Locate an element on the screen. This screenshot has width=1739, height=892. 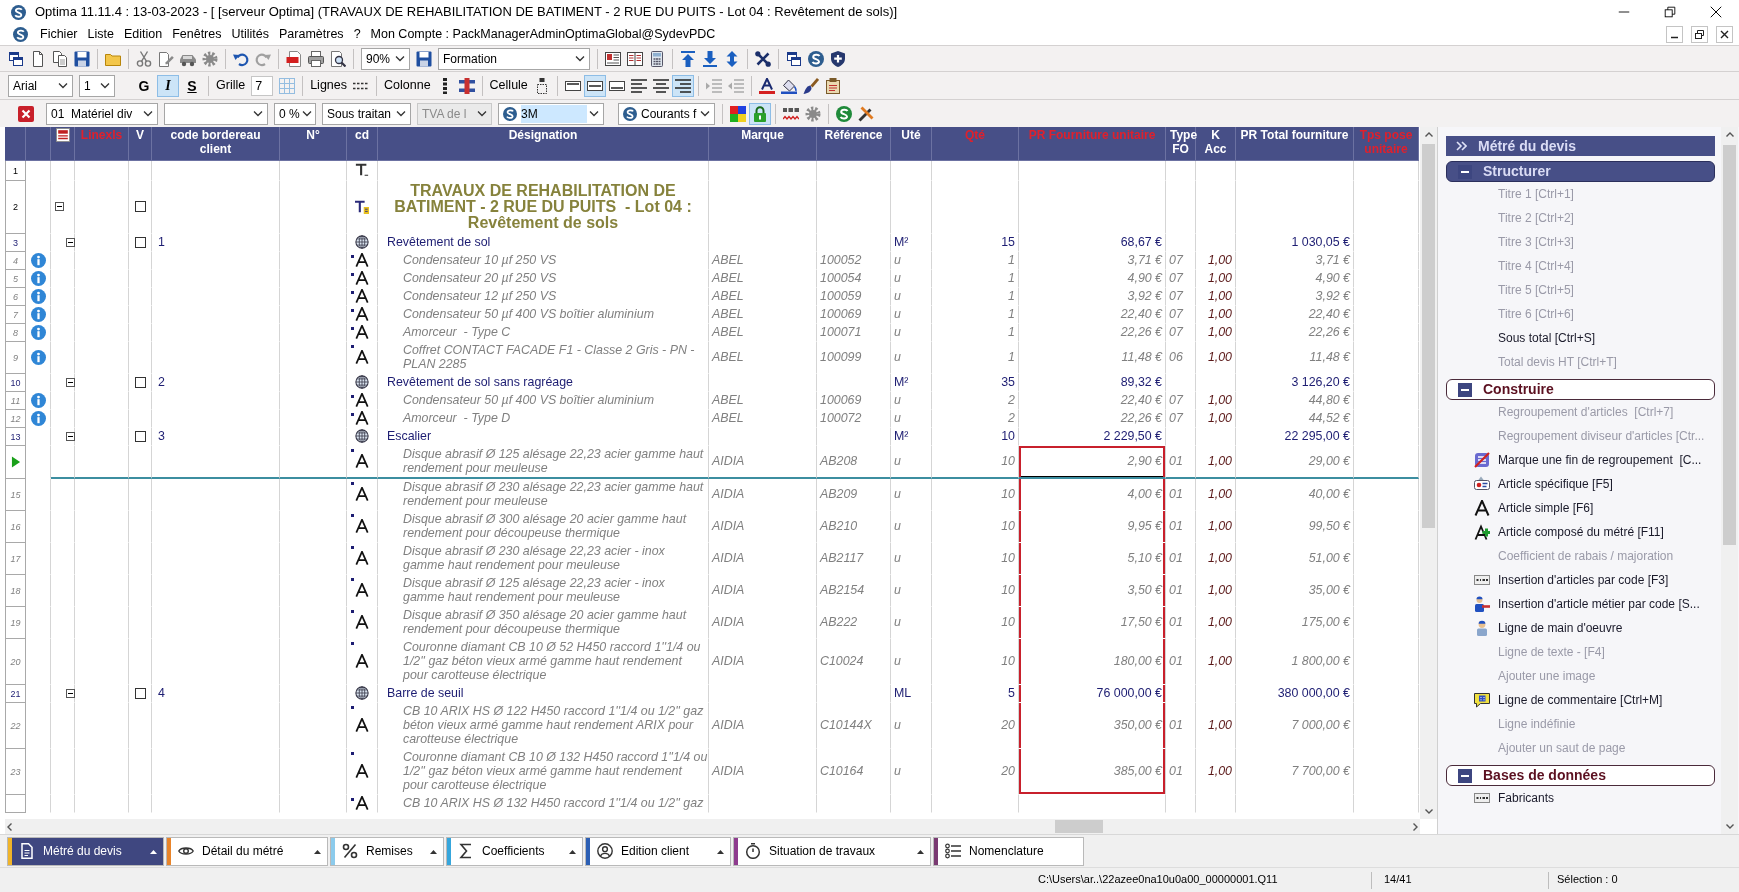
row-number: 21 is located at coordinates (15, 694).